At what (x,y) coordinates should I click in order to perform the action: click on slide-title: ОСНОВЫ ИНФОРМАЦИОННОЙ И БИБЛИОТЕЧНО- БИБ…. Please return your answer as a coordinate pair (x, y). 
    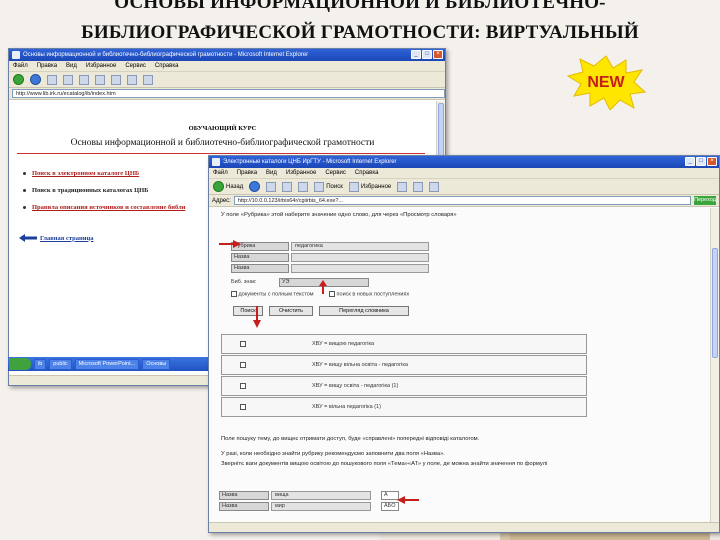
    Looking at the image, I should click on (360, 24).